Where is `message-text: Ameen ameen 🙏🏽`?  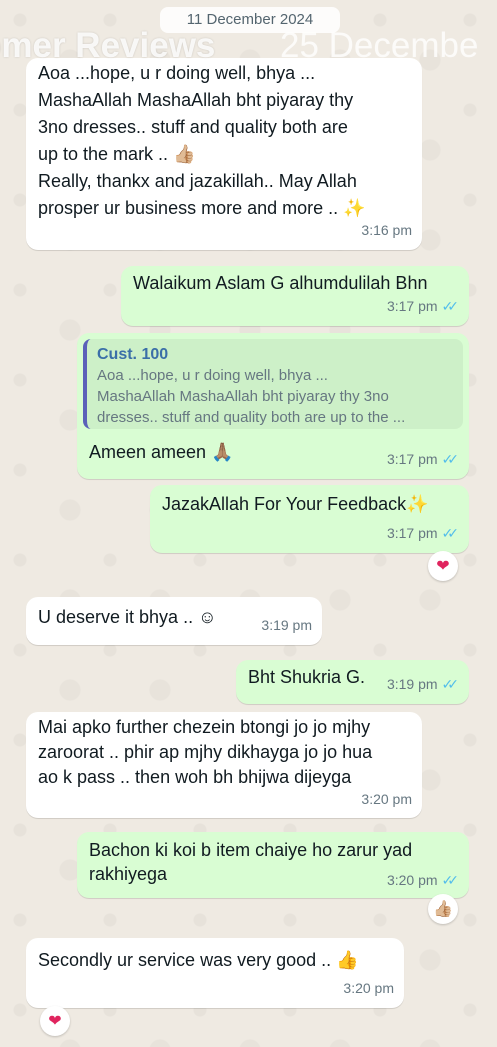 message-text: Ameen ameen 🙏🏽 is located at coordinates (161, 452).